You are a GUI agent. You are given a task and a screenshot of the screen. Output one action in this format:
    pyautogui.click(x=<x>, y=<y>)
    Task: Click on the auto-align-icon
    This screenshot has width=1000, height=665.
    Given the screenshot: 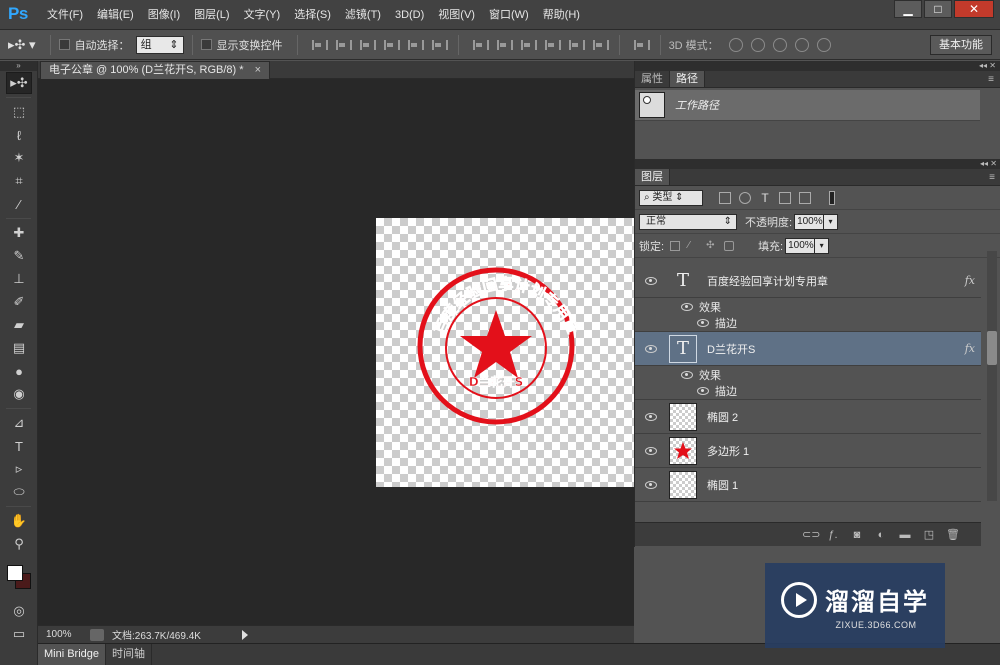 What is the action you would take?
    pyautogui.click(x=641, y=45)
    